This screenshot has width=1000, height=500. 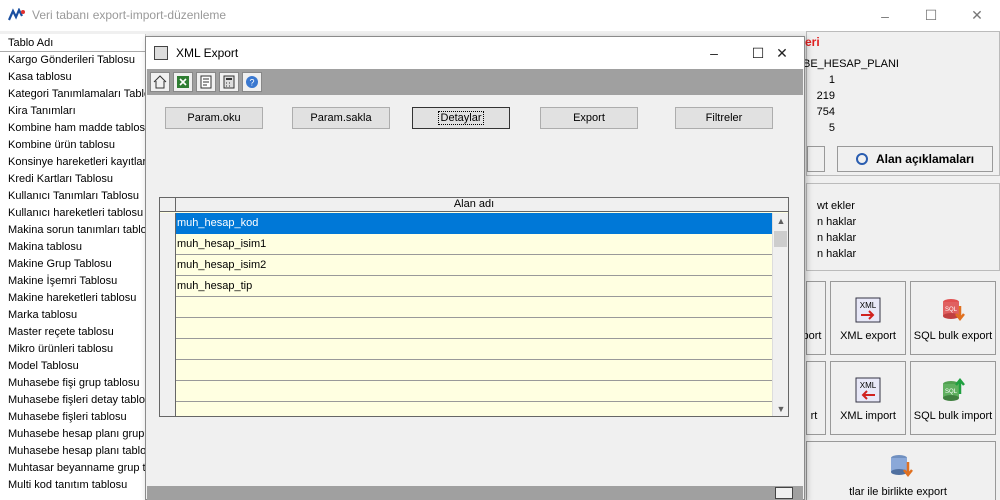 What do you see at coordinates (72, 298) in the screenshot?
I see `table-list-item: Makine hareketleri tablosu` at bounding box center [72, 298].